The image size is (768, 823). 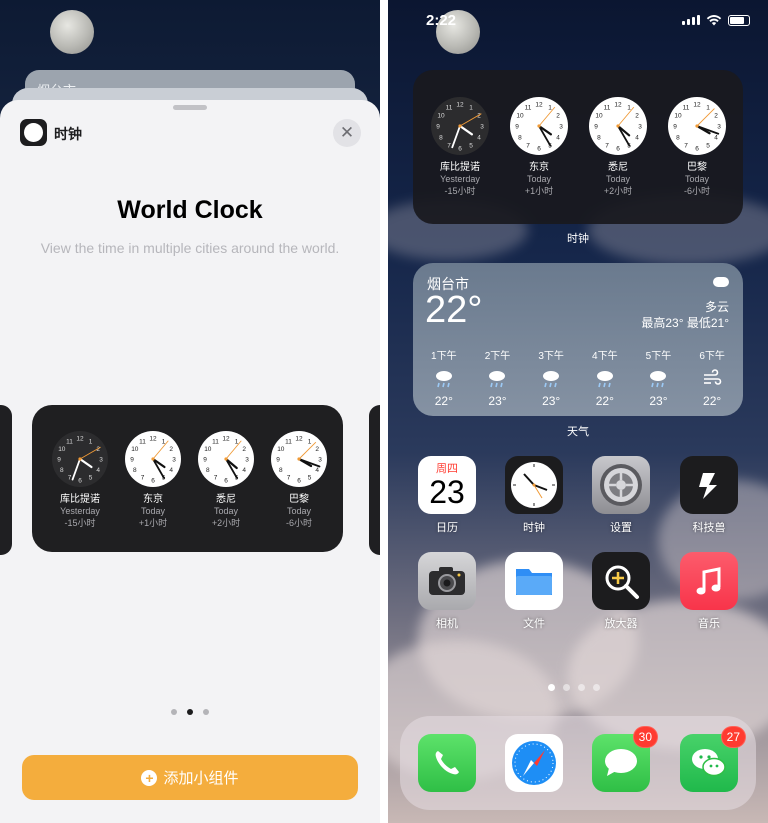 I want to click on kejishou-icon, so click(x=709, y=485).